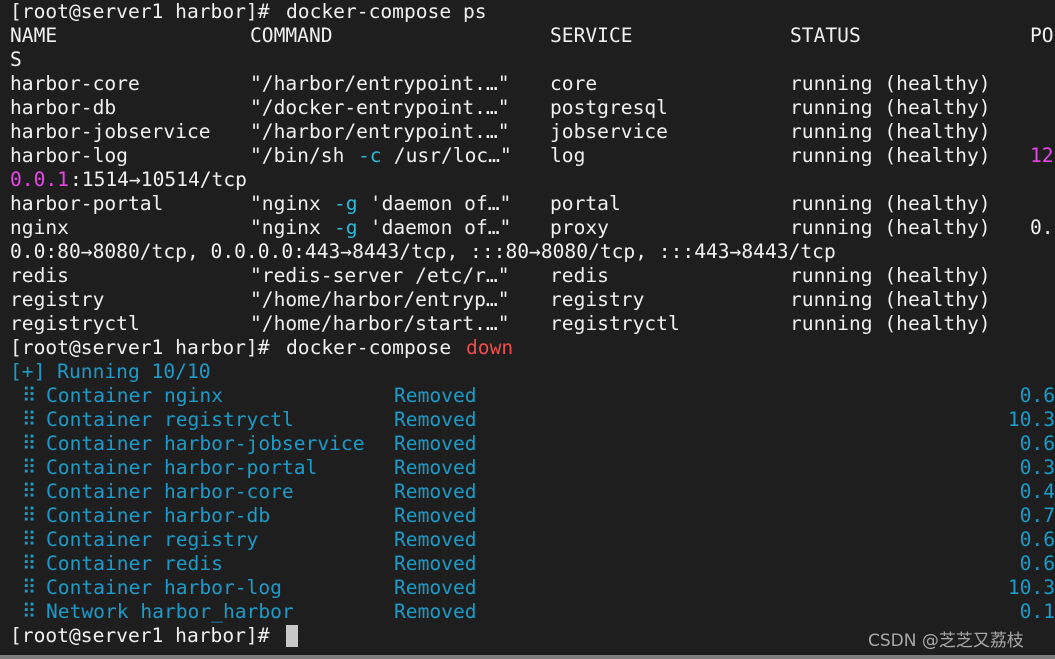 The image size is (1055, 659). Describe the element at coordinates (825, 35) in the screenshot. I see `column-header-status: STATUS` at that location.